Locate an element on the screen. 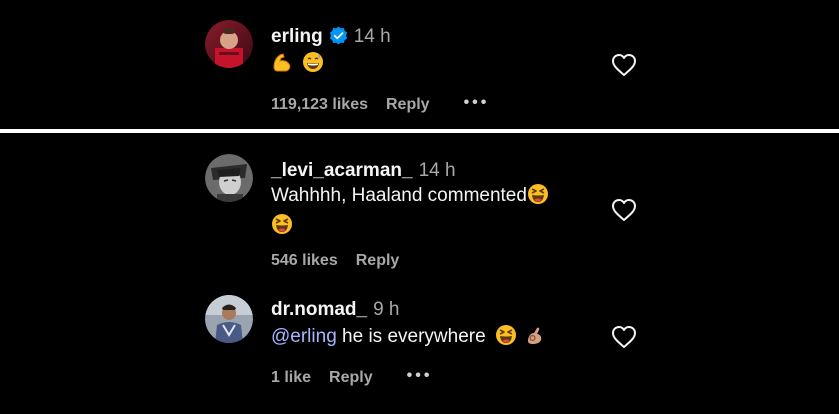 Image resolution: width=839 pixels, height=414 pixels. comment-header-erling: erling 14 h is located at coordinates (331, 38).